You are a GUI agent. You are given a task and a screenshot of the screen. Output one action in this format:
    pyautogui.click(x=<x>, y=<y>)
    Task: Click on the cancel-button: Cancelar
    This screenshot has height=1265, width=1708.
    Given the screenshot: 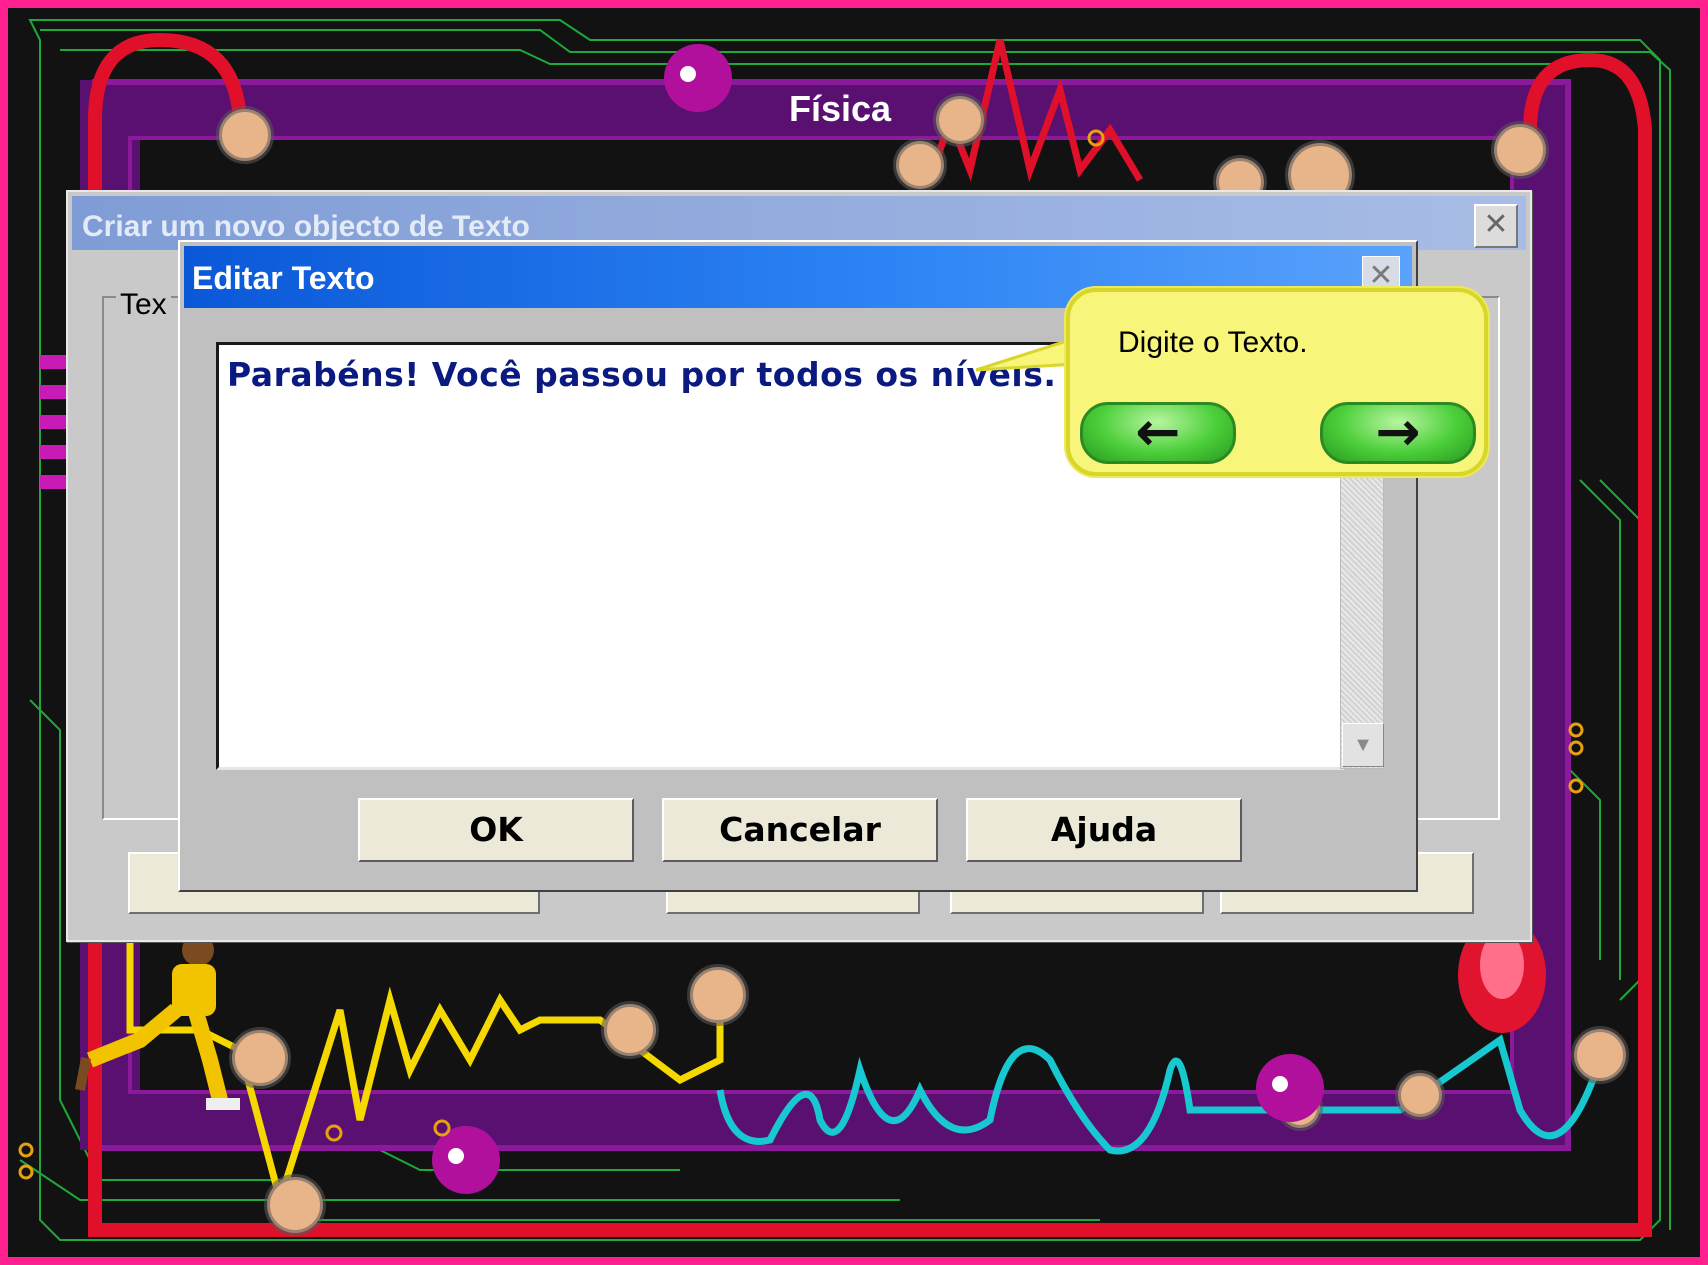 What is the action you would take?
    pyautogui.click(x=800, y=830)
    